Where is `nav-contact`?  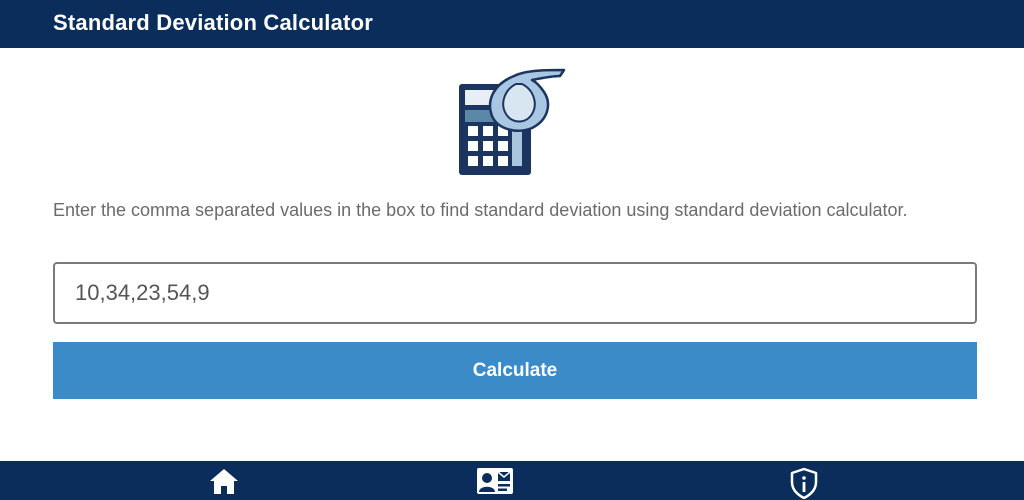
nav-contact is located at coordinates (492, 480).